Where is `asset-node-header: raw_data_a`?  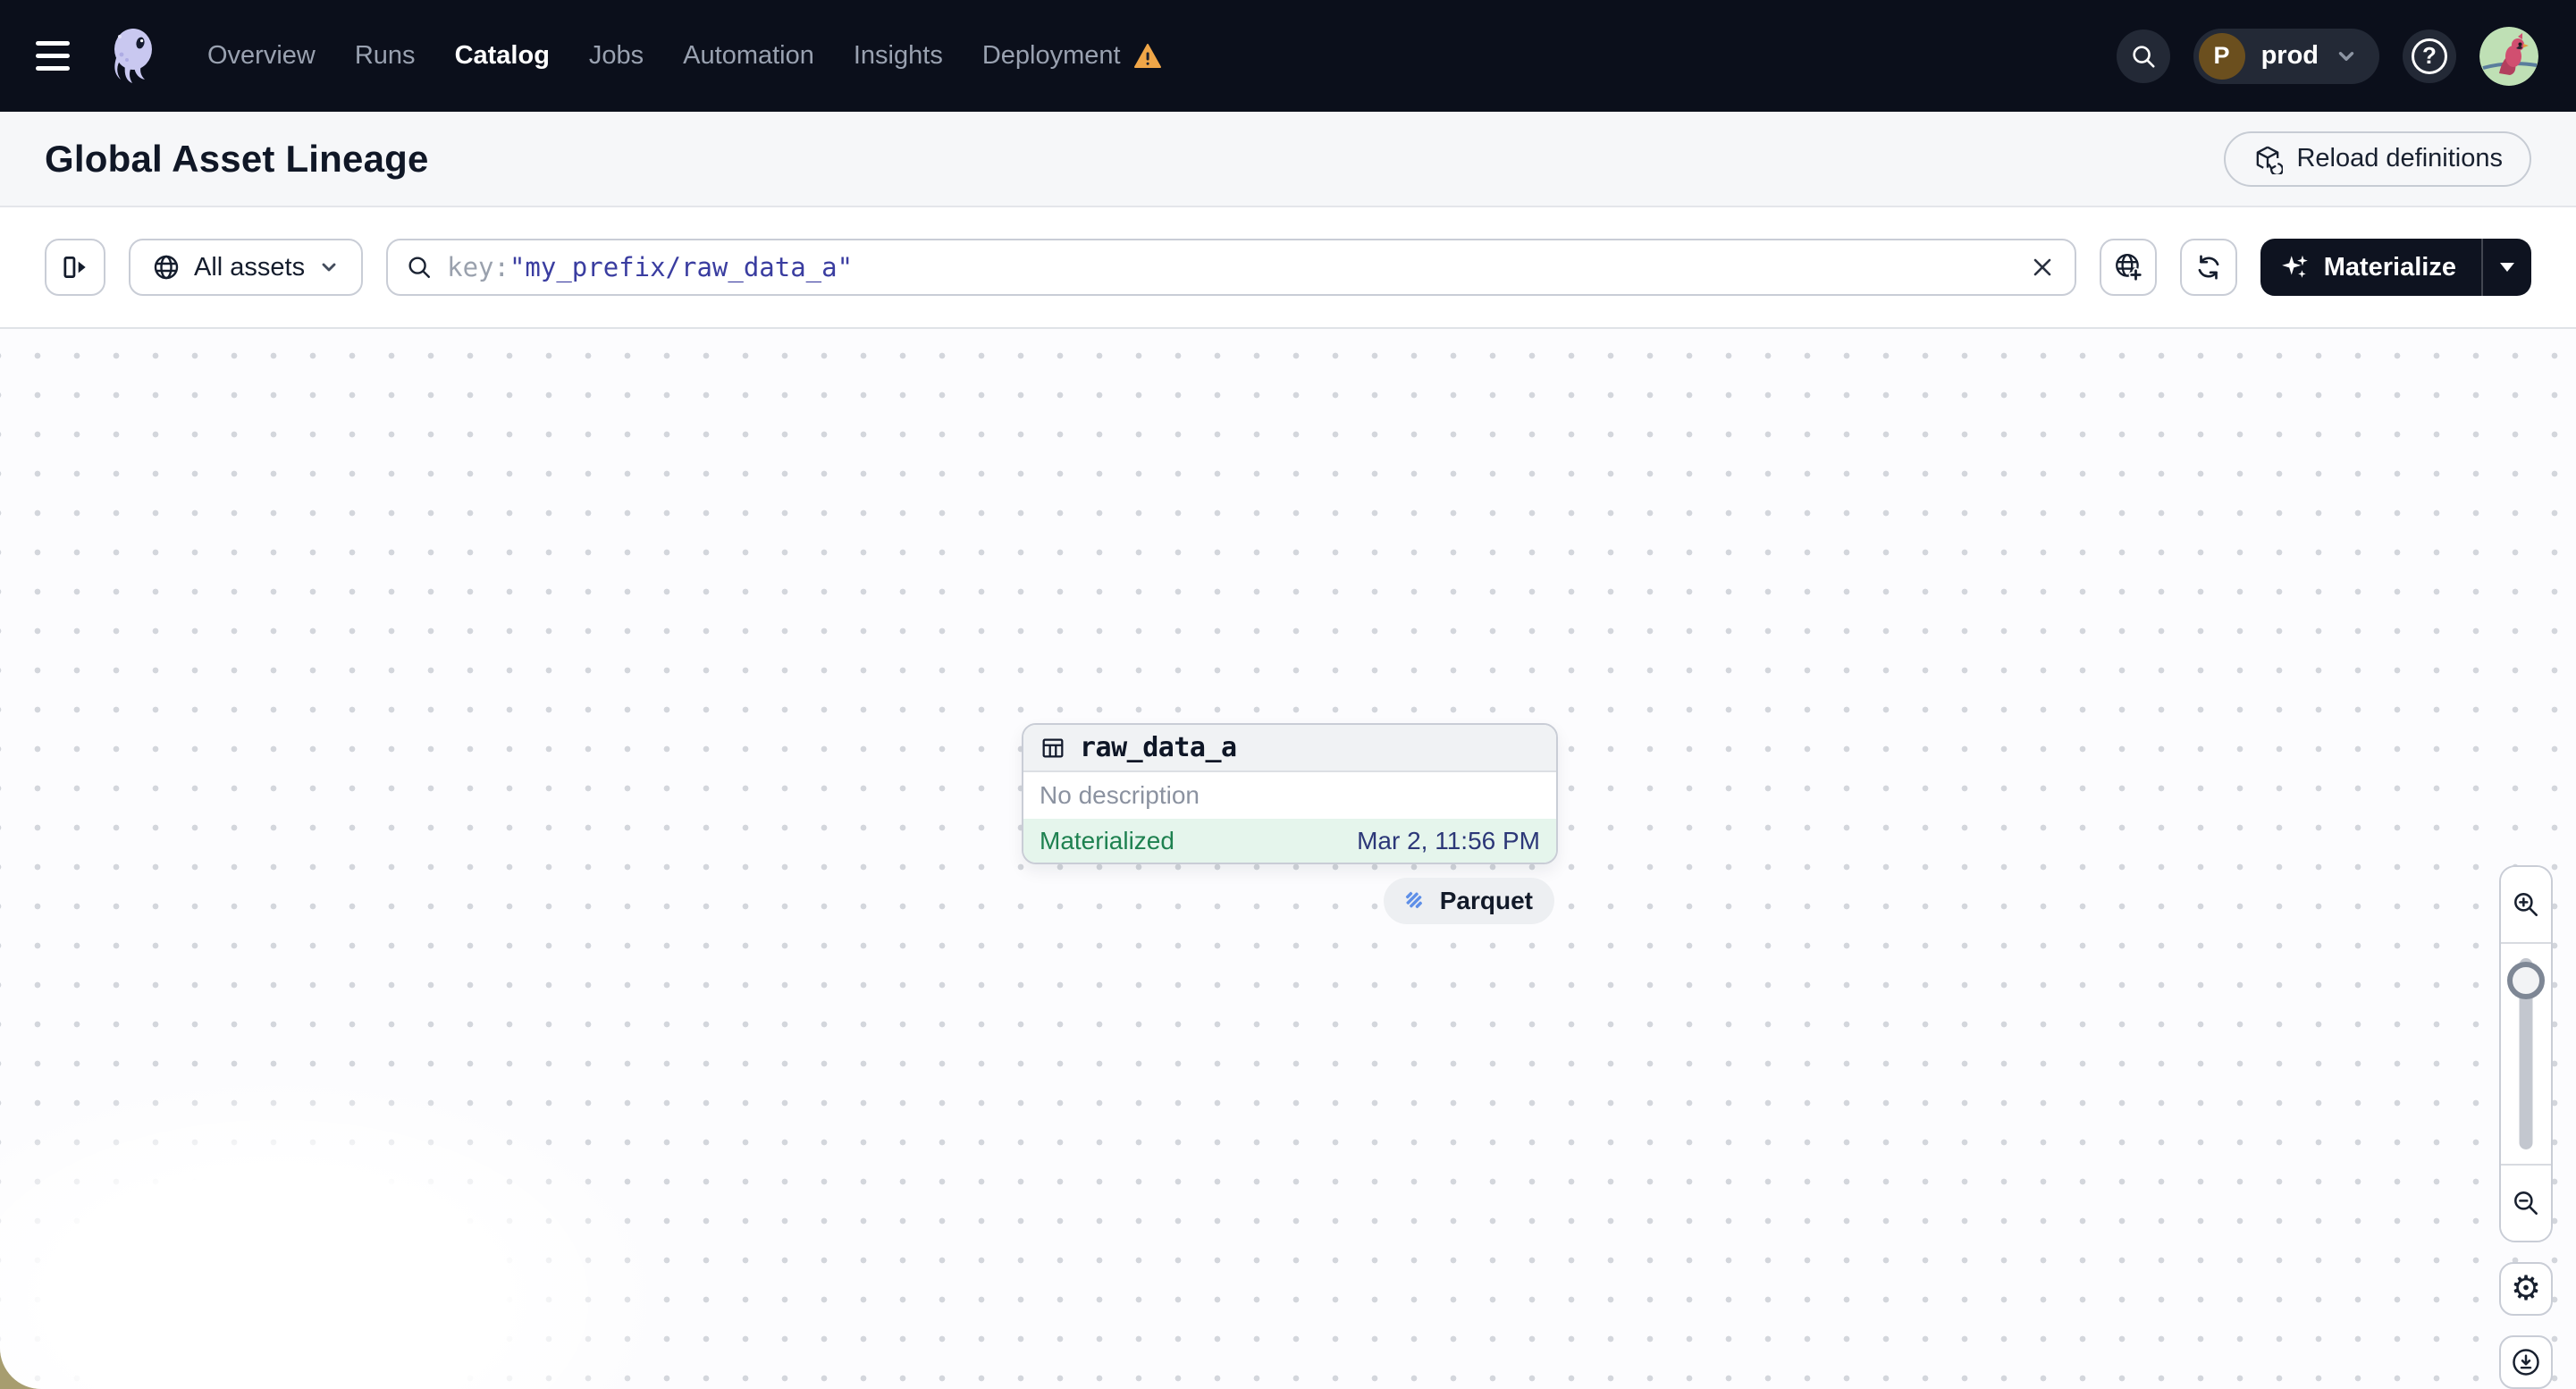 asset-node-header: raw_data_a is located at coordinates (1290, 748).